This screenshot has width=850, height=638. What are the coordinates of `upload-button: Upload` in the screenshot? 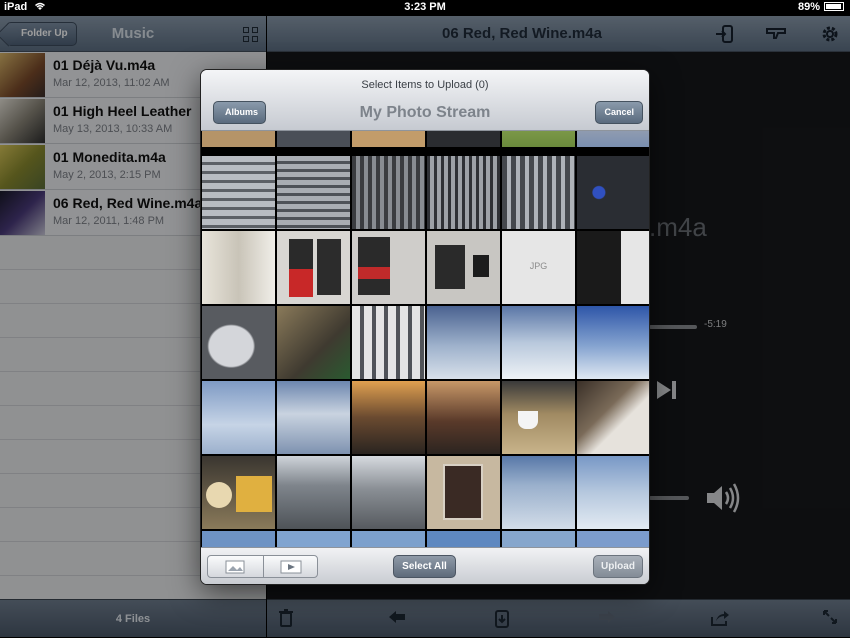 It's located at (618, 566).